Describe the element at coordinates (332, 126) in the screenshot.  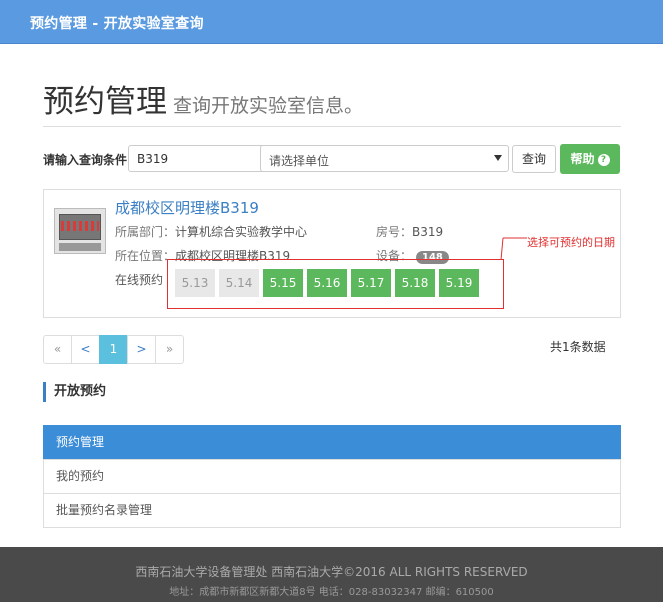
I see `header-divider` at that location.